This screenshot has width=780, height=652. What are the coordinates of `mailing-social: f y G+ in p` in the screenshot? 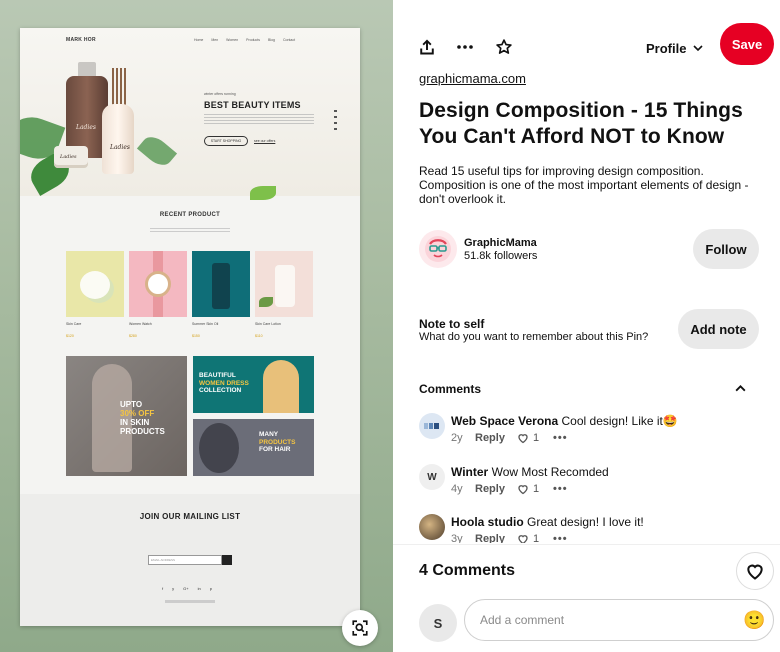 It's located at (187, 588).